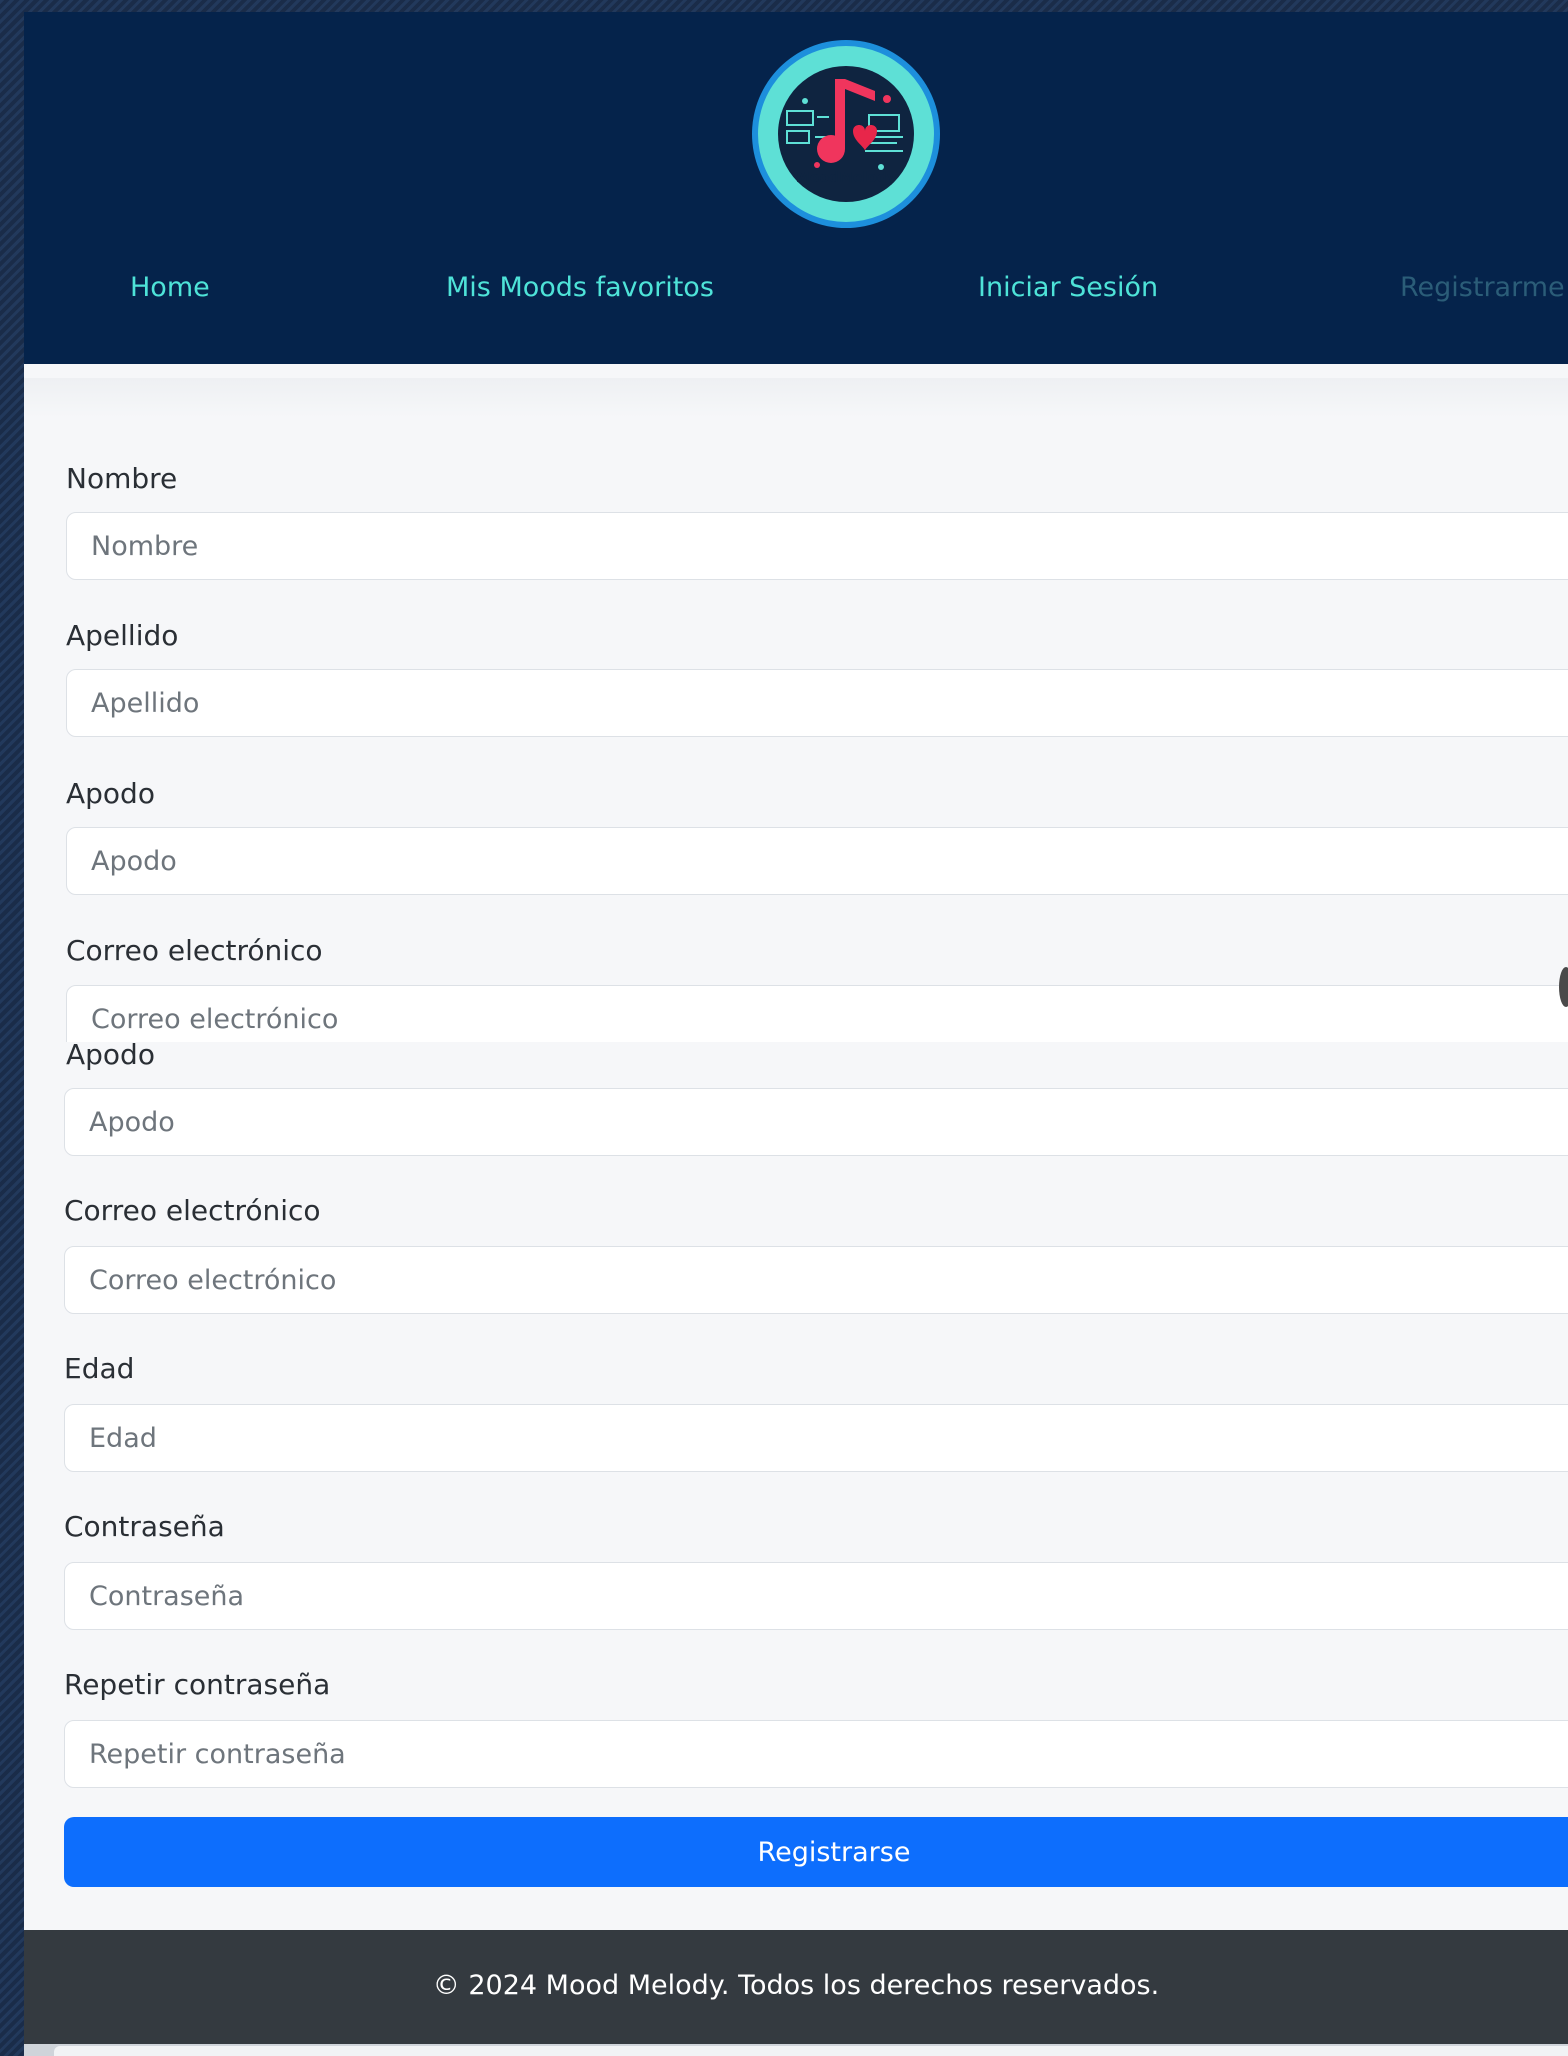 The width and height of the screenshot is (1568, 2056). Describe the element at coordinates (817, 703) in the screenshot. I see `apellido-input` at that location.